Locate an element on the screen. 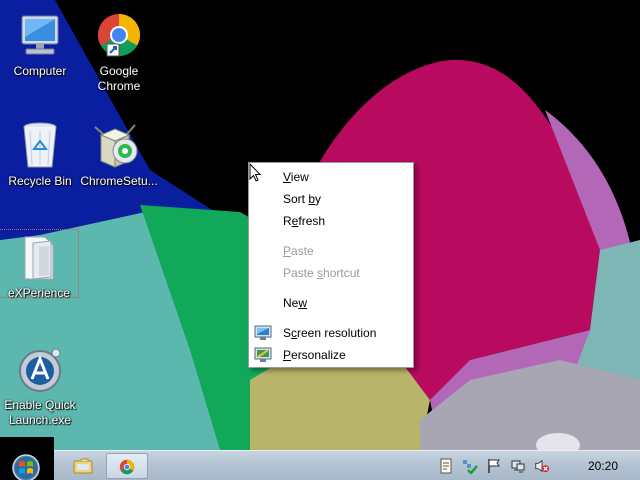 The width and height of the screenshot is (640, 480). menu-item-view: View is located at coordinates (331, 177).